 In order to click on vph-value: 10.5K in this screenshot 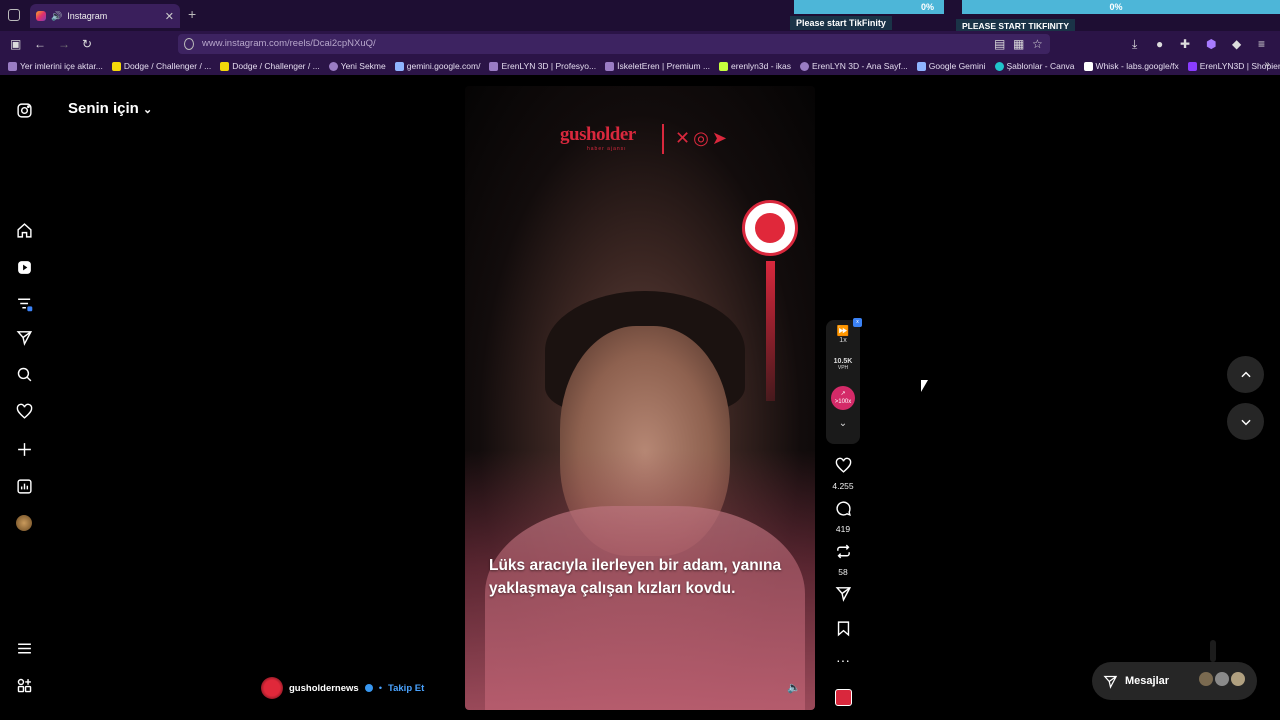, I will do `click(843, 361)`.